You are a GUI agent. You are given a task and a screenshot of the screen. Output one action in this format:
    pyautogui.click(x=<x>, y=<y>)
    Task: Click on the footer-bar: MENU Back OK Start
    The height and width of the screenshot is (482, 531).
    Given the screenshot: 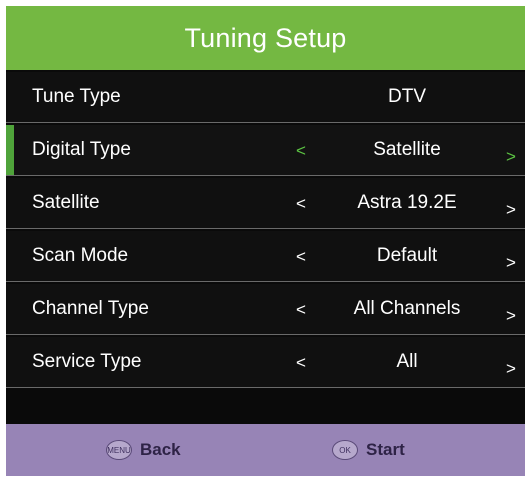 What is the action you would take?
    pyautogui.click(x=265, y=450)
    